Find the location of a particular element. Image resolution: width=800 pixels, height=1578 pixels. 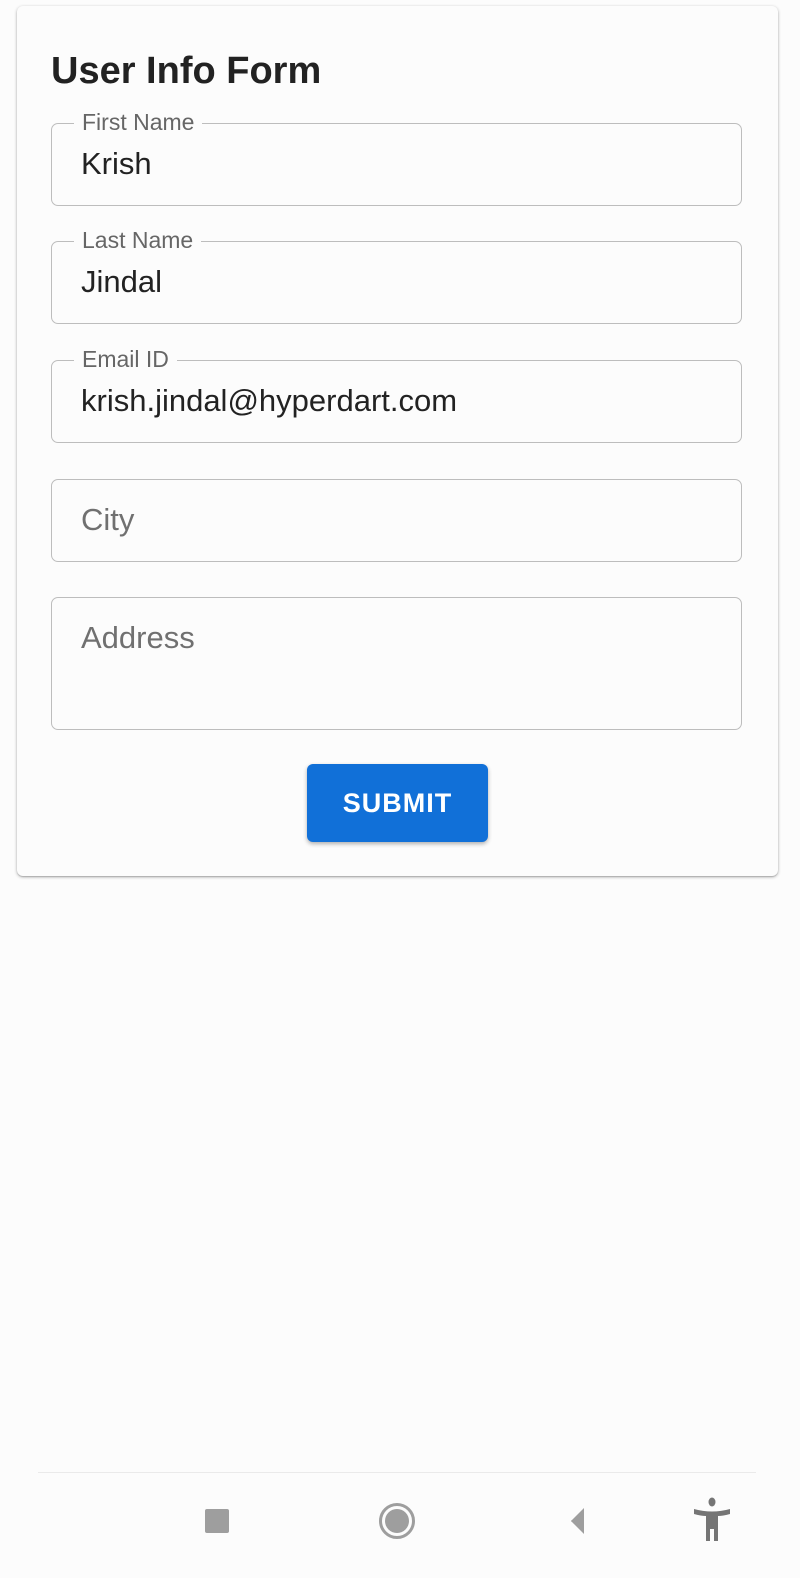

address-field: Address is located at coordinates (396, 663).